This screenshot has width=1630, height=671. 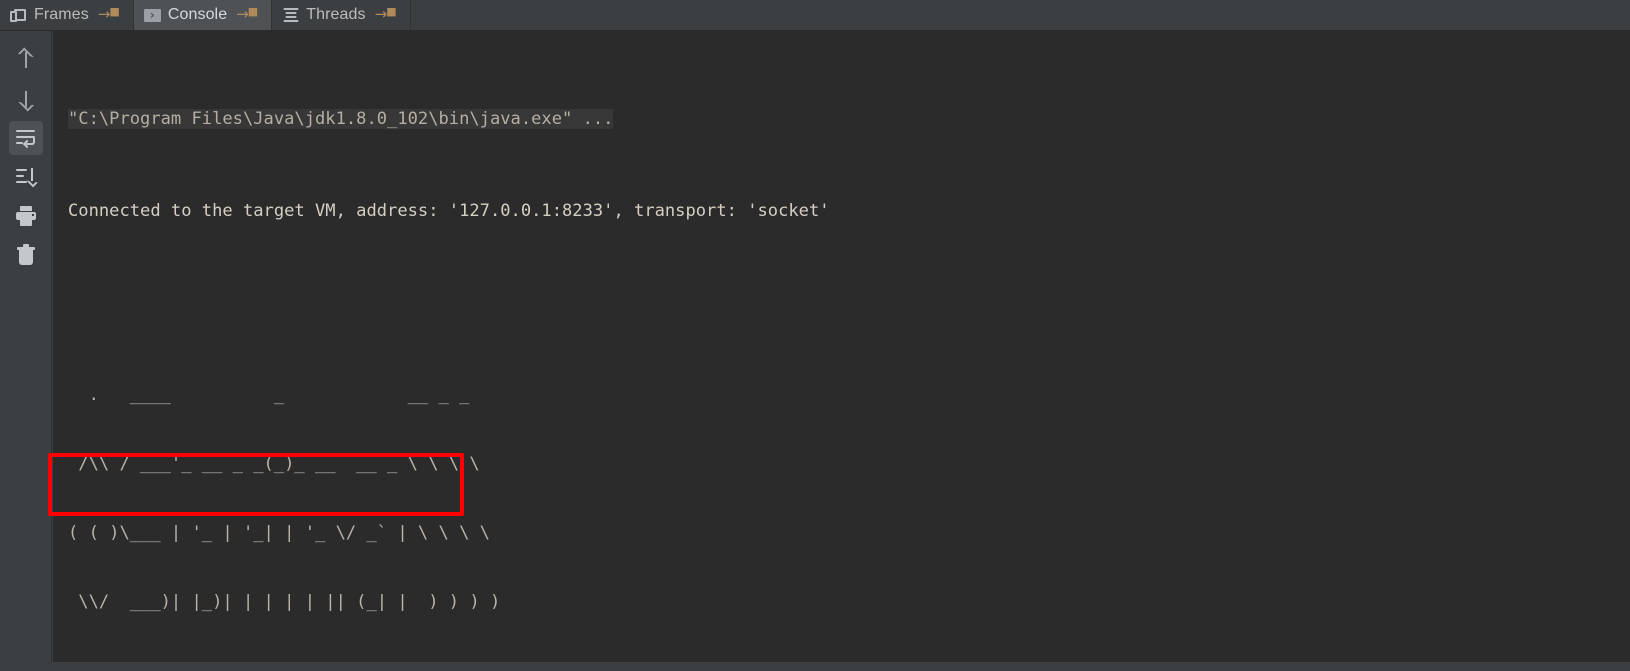 I want to click on tab-frames-label: Frames, so click(x=61, y=14).